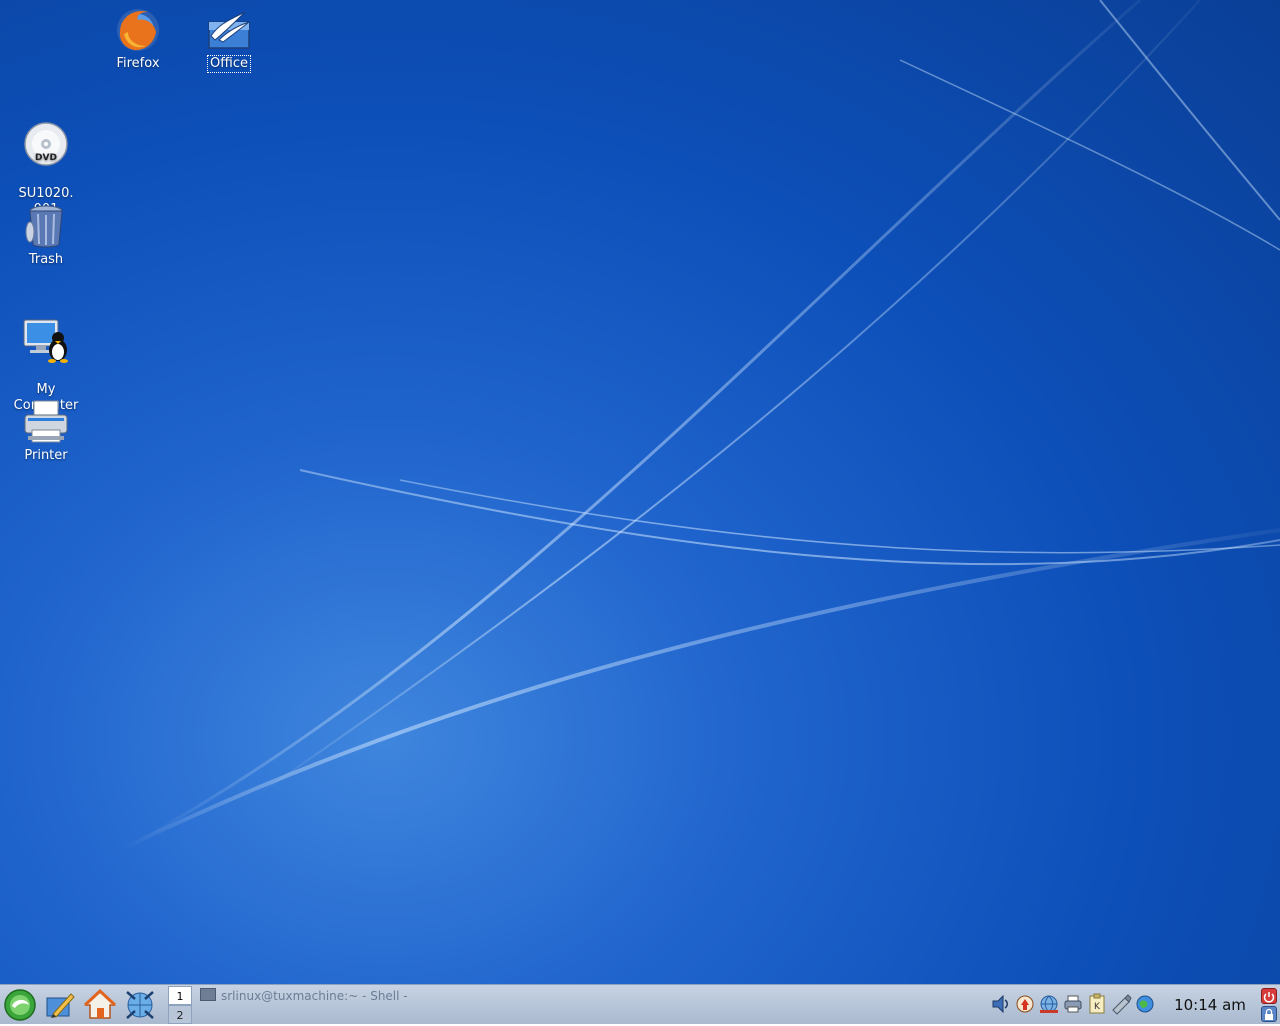 Image resolution: width=1280 pixels, height=1026 pixels. I want to click on dvd-icon: DVD, so click(46, 144).